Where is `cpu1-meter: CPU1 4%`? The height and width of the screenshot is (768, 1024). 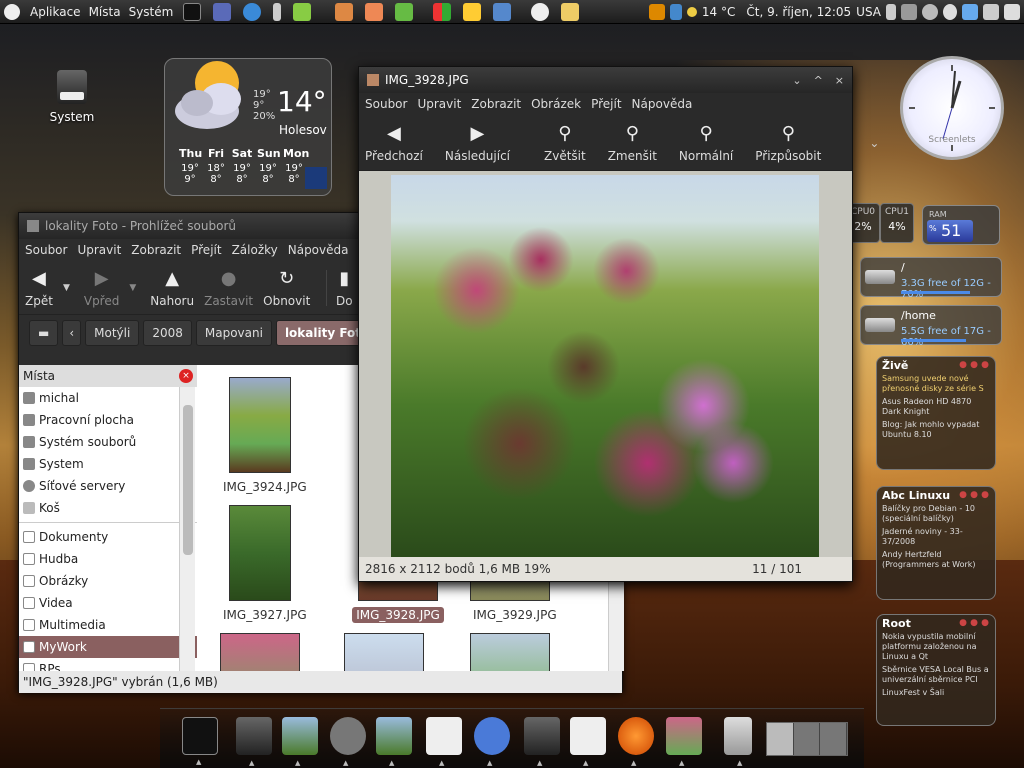 cpu1-meter: CPU1 4% is located at coordinates (897, 223).